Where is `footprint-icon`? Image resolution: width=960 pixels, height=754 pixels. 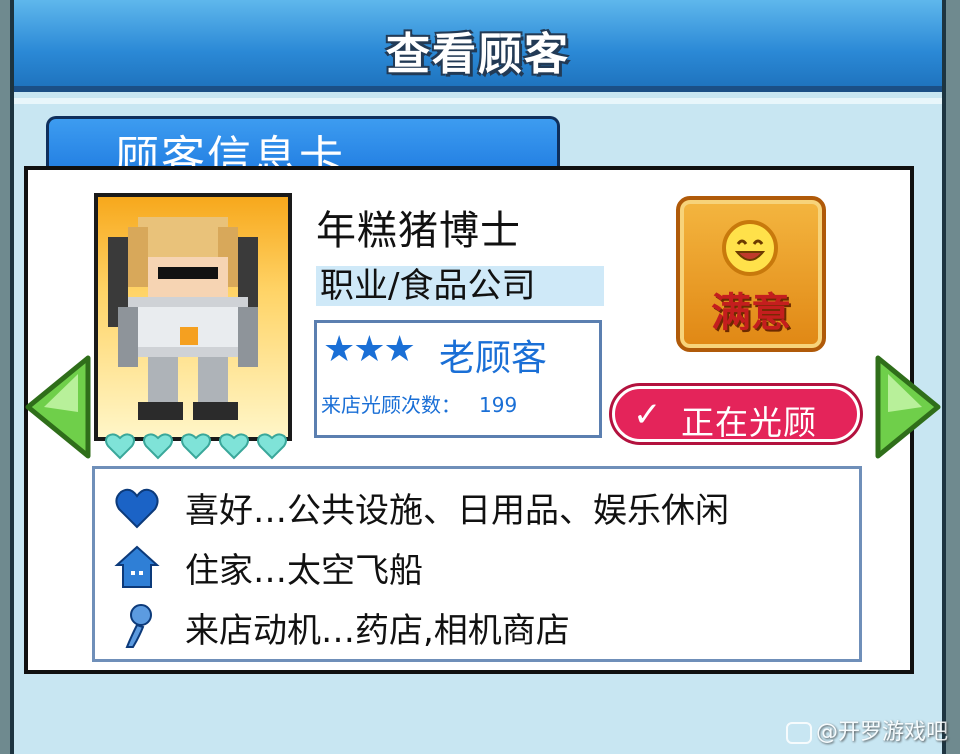 footprint-icon is located at coordinates (138, 626).